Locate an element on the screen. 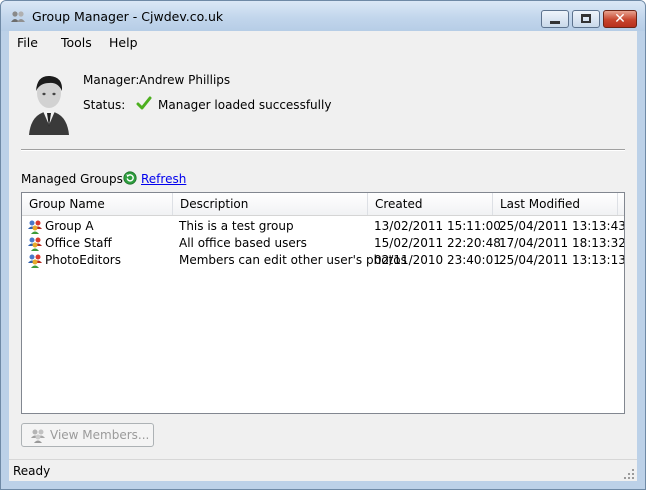 Image resolution: width=646 pixels, height=490 pixels. maximize-button is located at coordinates (586, 19).